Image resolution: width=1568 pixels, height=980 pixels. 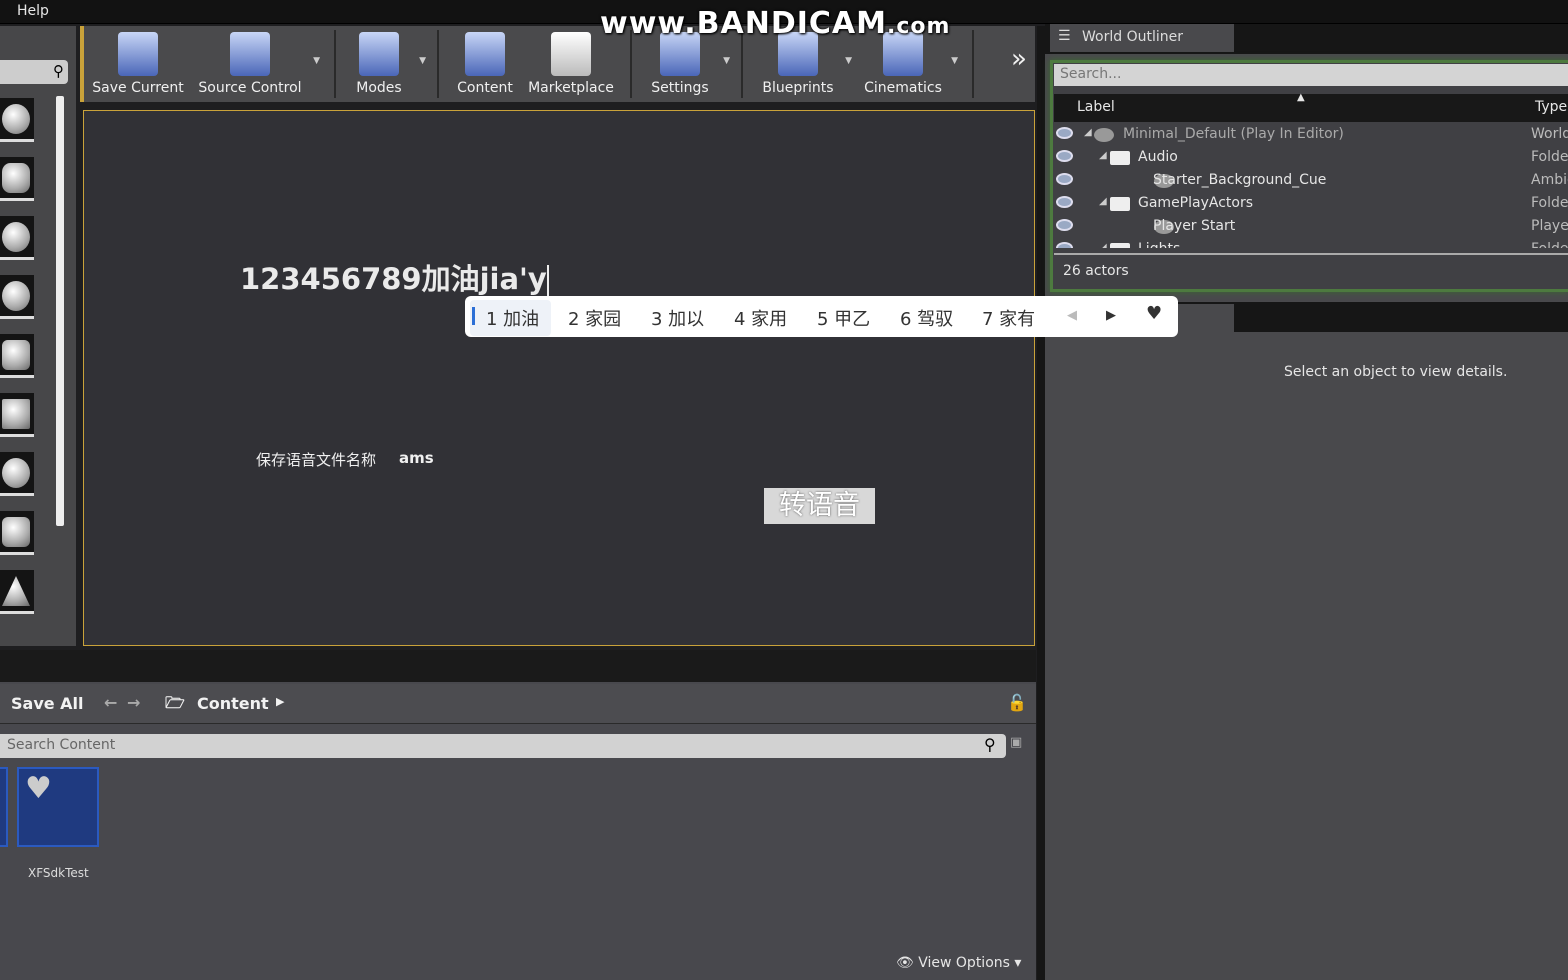 What do you see at coordinates (958, 963) in the screenshot?
I see `view-options-button: 👁 View Options ▾` at bounding box center [958, 963].